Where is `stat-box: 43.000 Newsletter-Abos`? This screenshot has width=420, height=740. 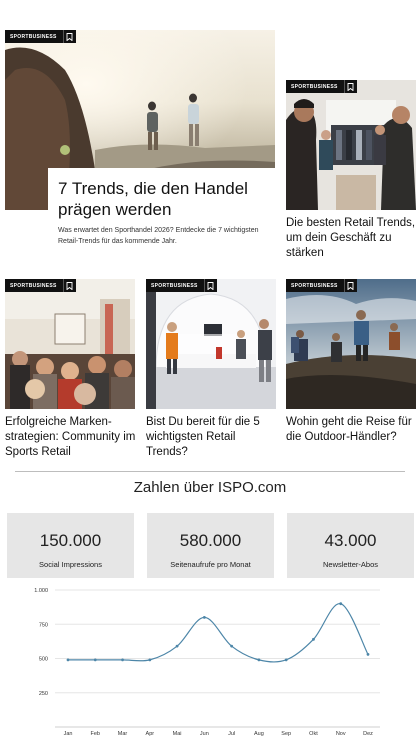
stat-box: 43.000 Newsletter-Abos is located at coordinates (350, 545).